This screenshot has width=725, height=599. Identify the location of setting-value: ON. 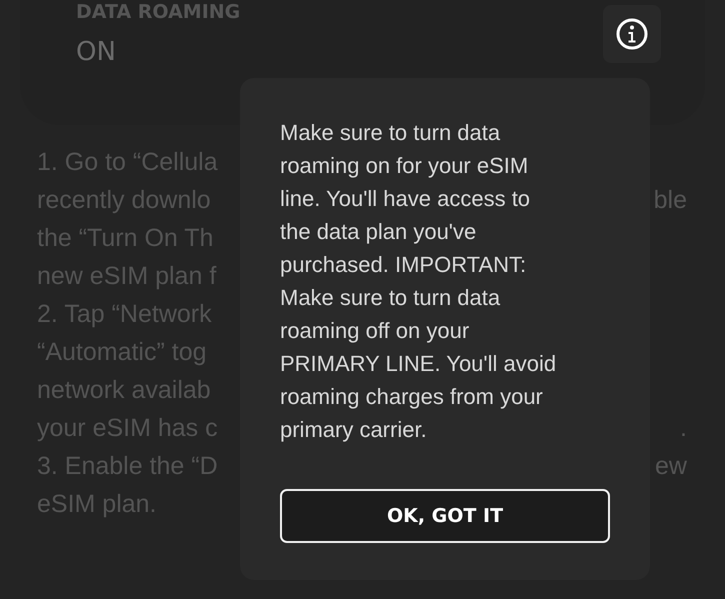
(96, 52).